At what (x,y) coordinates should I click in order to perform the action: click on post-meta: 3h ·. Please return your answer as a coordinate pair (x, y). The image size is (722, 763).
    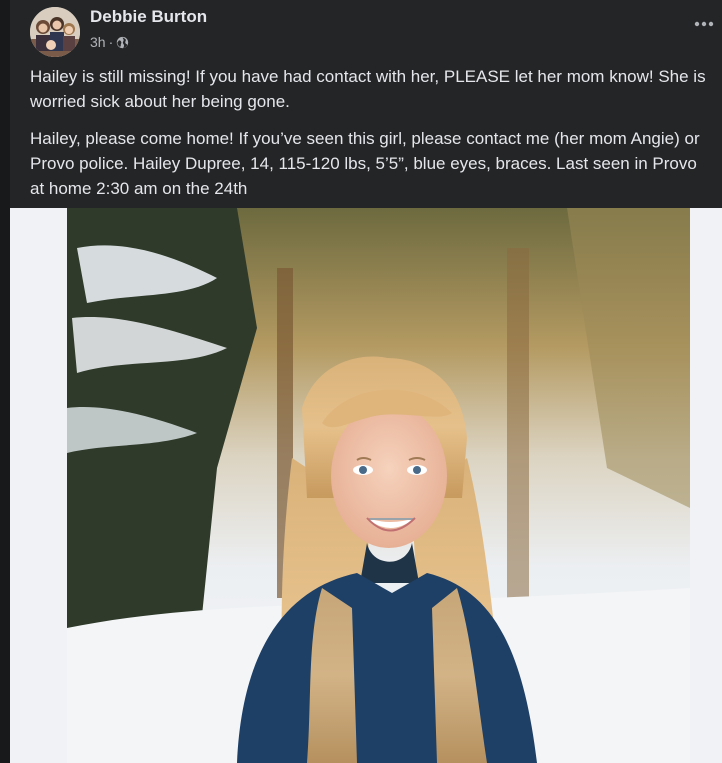
    Looking at the image, I should click on (109, 42).